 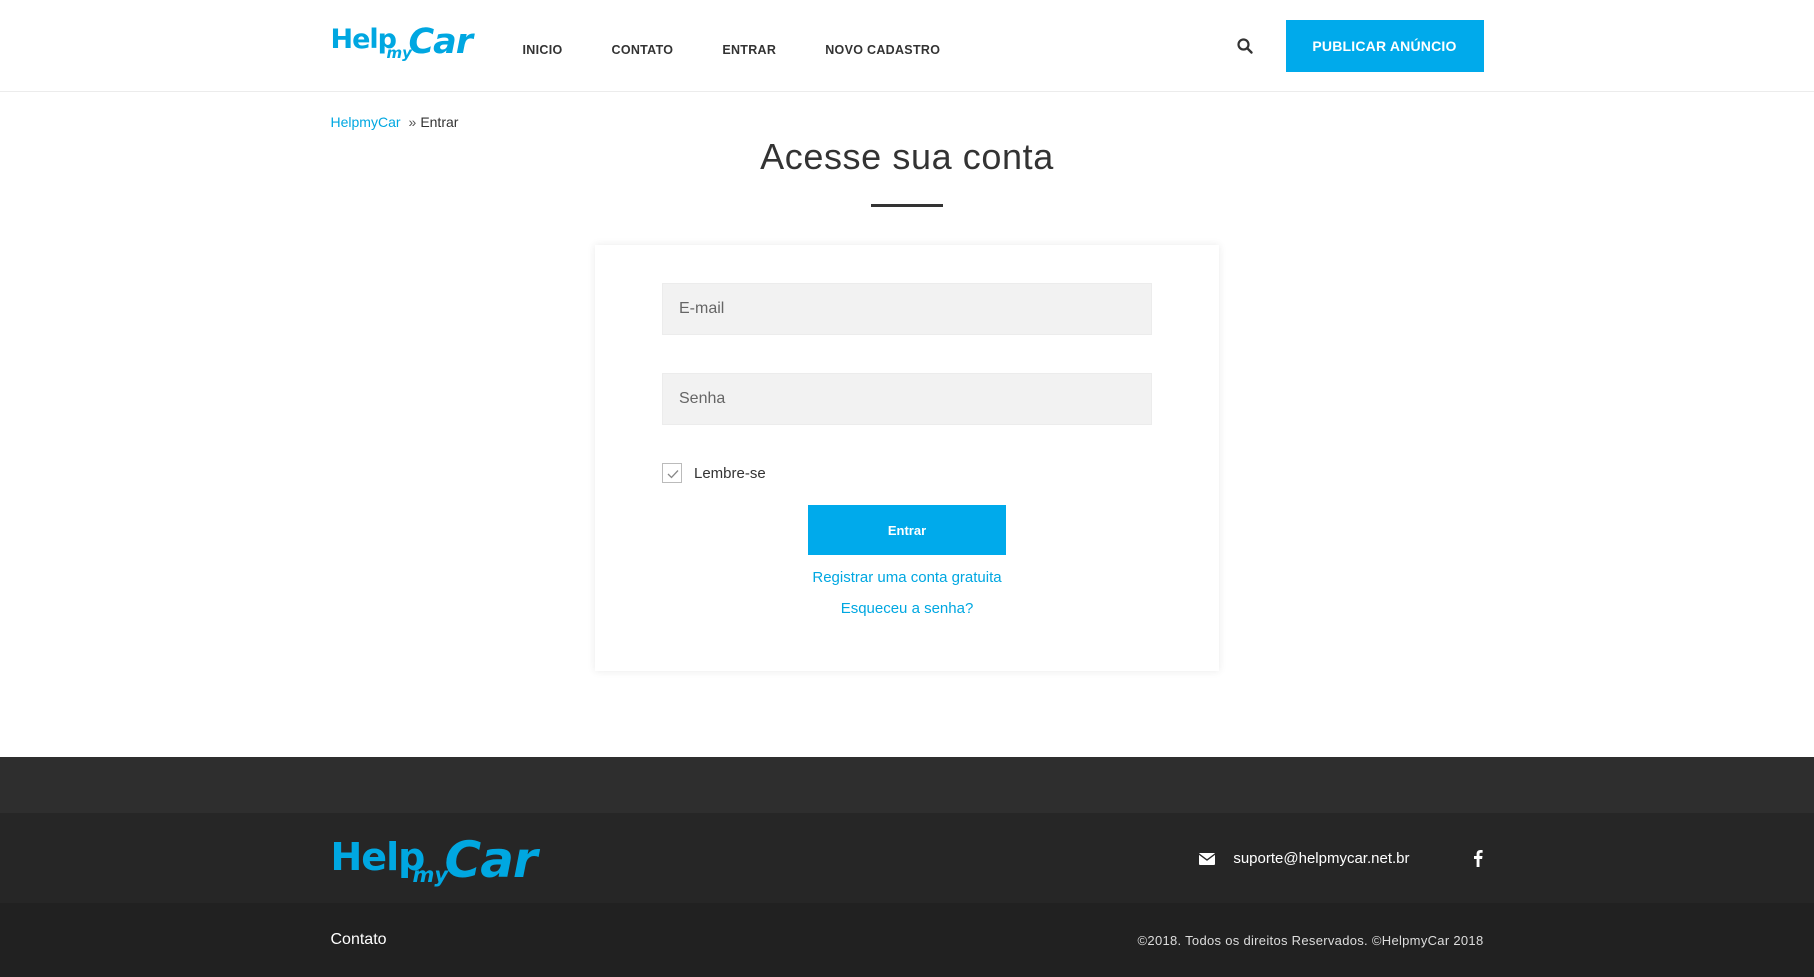 What do you see at coordinates (439, 122) in the screenshot?
I see `breadcrumb-current: Entrar` at bounding box center [439, 122].